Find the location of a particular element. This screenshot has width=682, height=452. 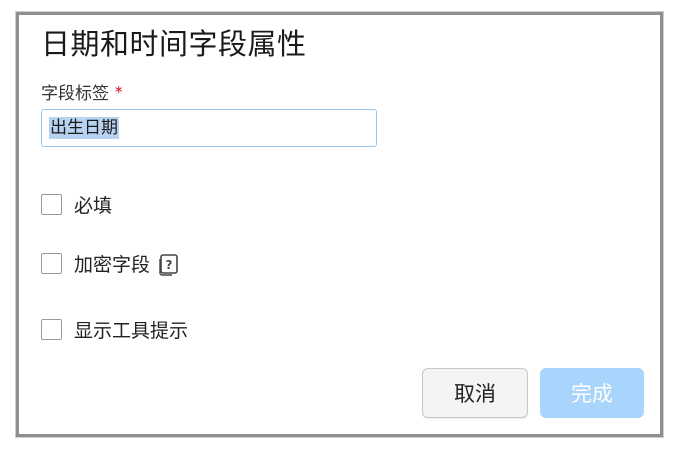

cancel-button: 取消 is located at coordinates (475, 393).